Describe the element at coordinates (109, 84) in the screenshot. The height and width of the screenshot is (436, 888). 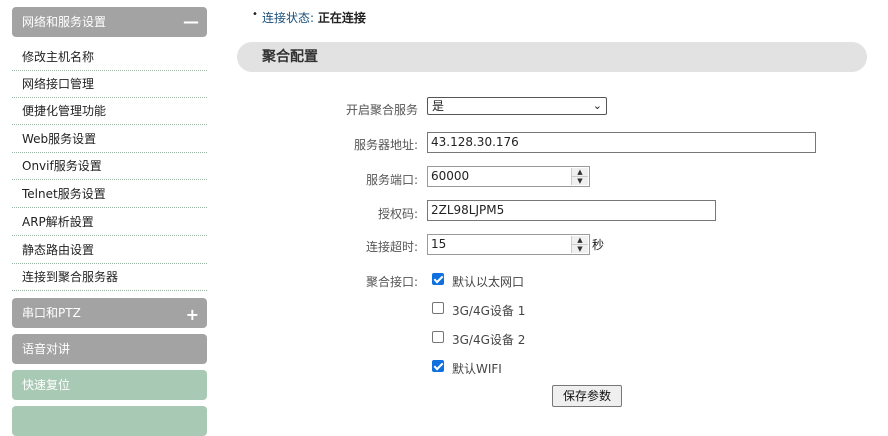
I see `sidebar-item-network-interface: 网络接口管理` at that location.